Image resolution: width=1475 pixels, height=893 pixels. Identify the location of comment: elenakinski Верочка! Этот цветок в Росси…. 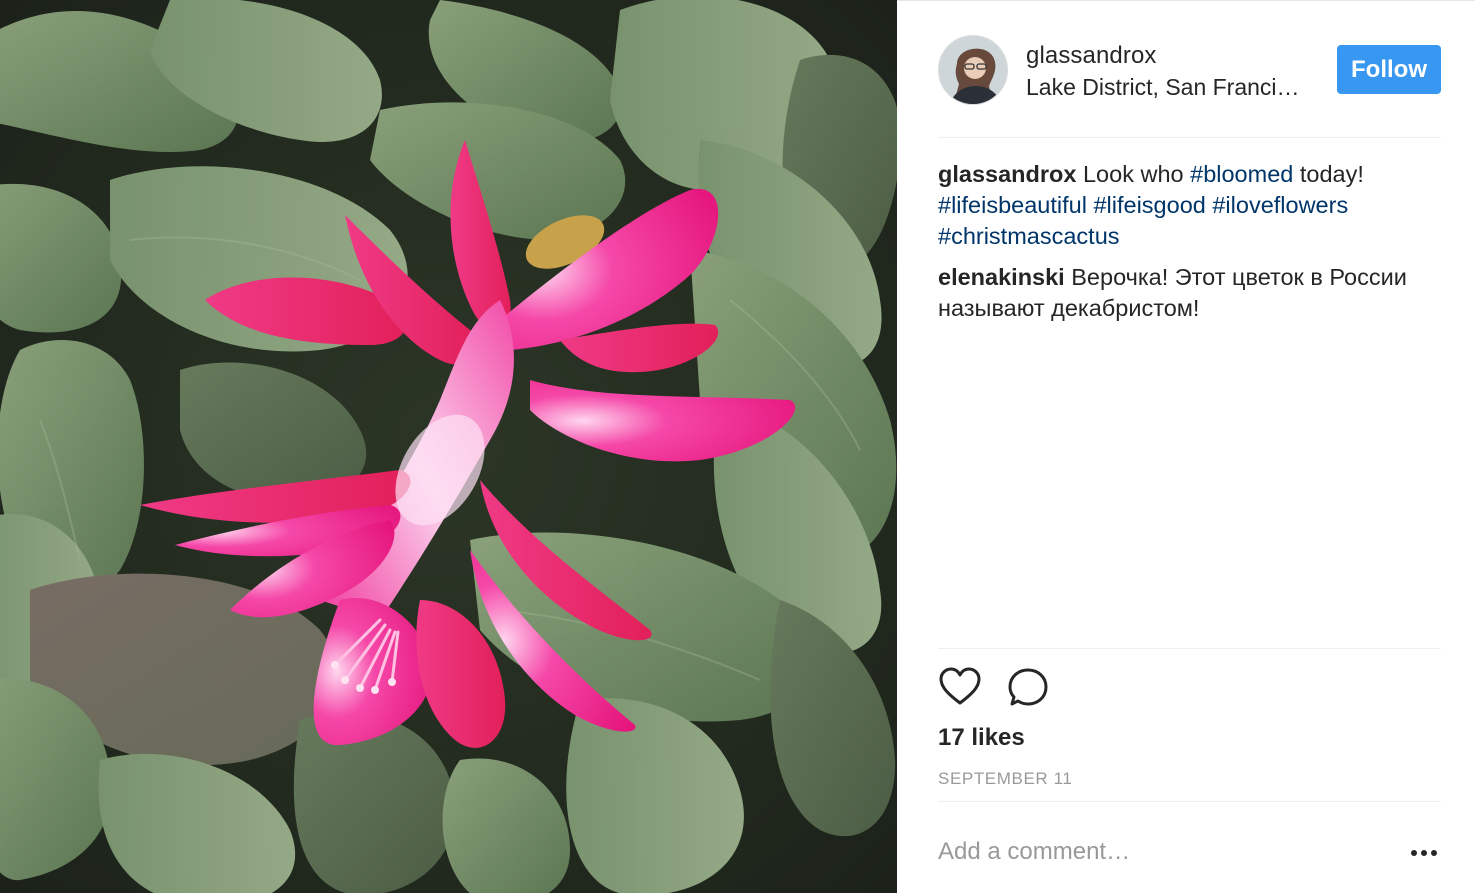
(1189, 293).